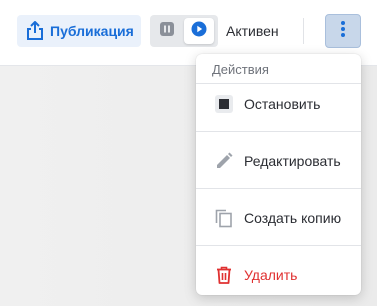 The width and height of the screenshot is (377, 306). Describe the element at coordinates (92, 31) in the screenshot. I see `publish-label: Публикация` at that location.